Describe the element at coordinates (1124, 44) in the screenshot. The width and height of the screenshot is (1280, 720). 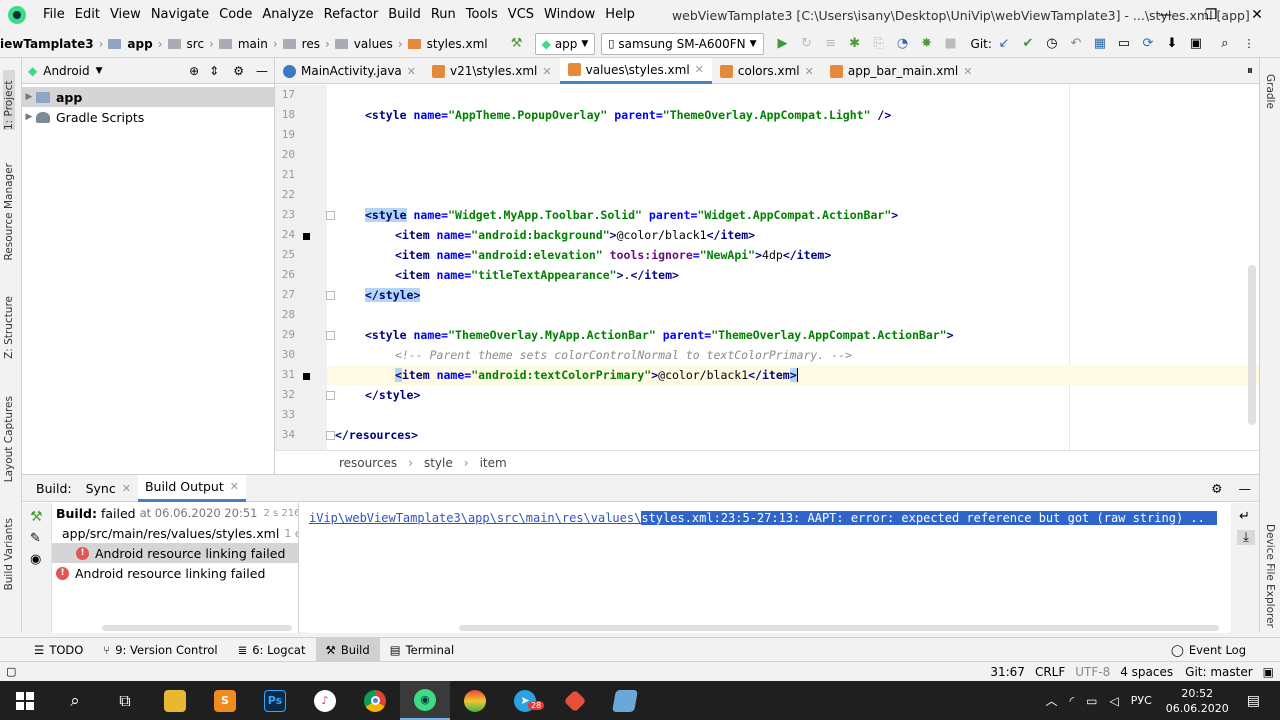
I see `avd-manager-icon: ▭` at that location.